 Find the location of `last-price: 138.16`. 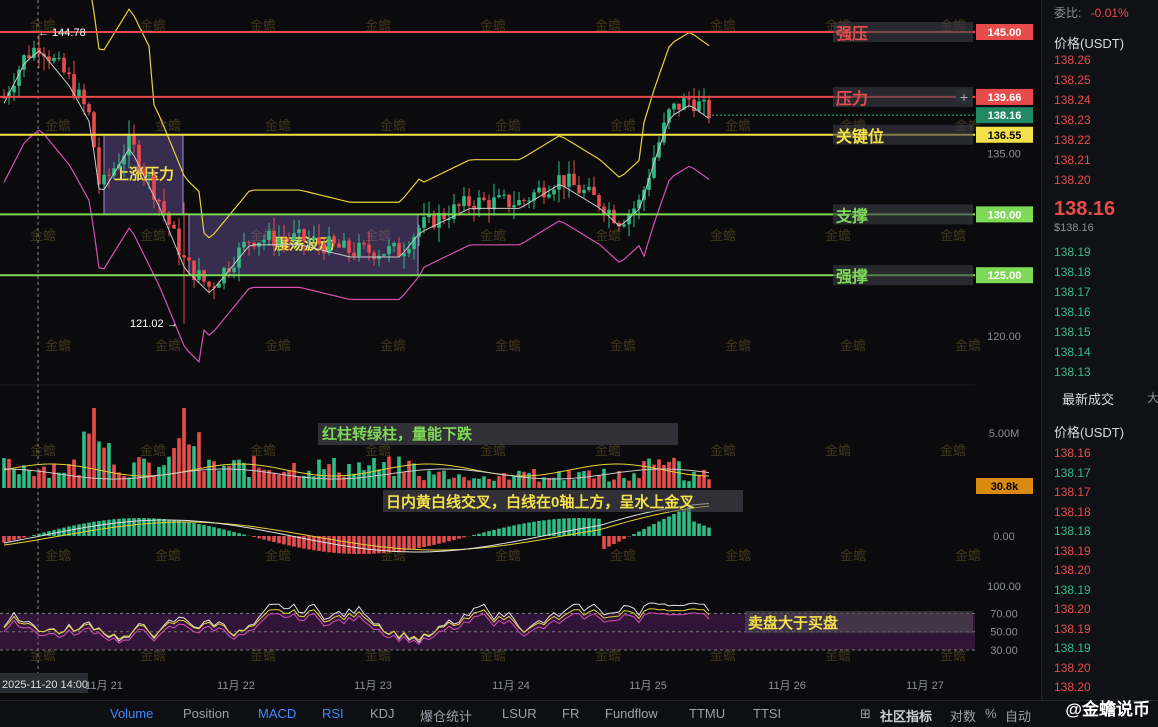

last-price: 138.16 is located at coordinates (1084, 209).